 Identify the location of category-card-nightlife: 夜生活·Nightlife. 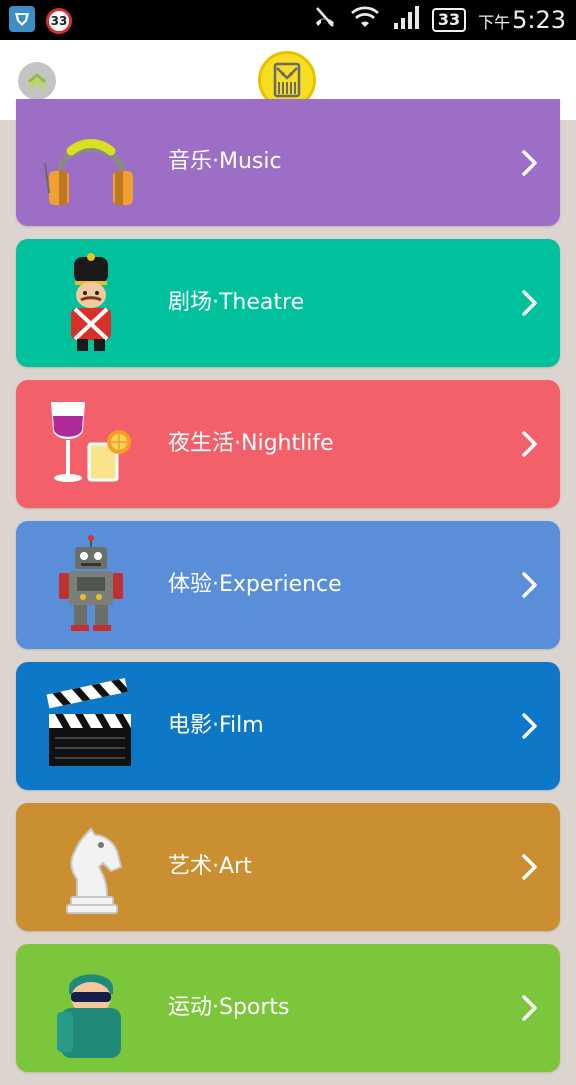
(288, 444).